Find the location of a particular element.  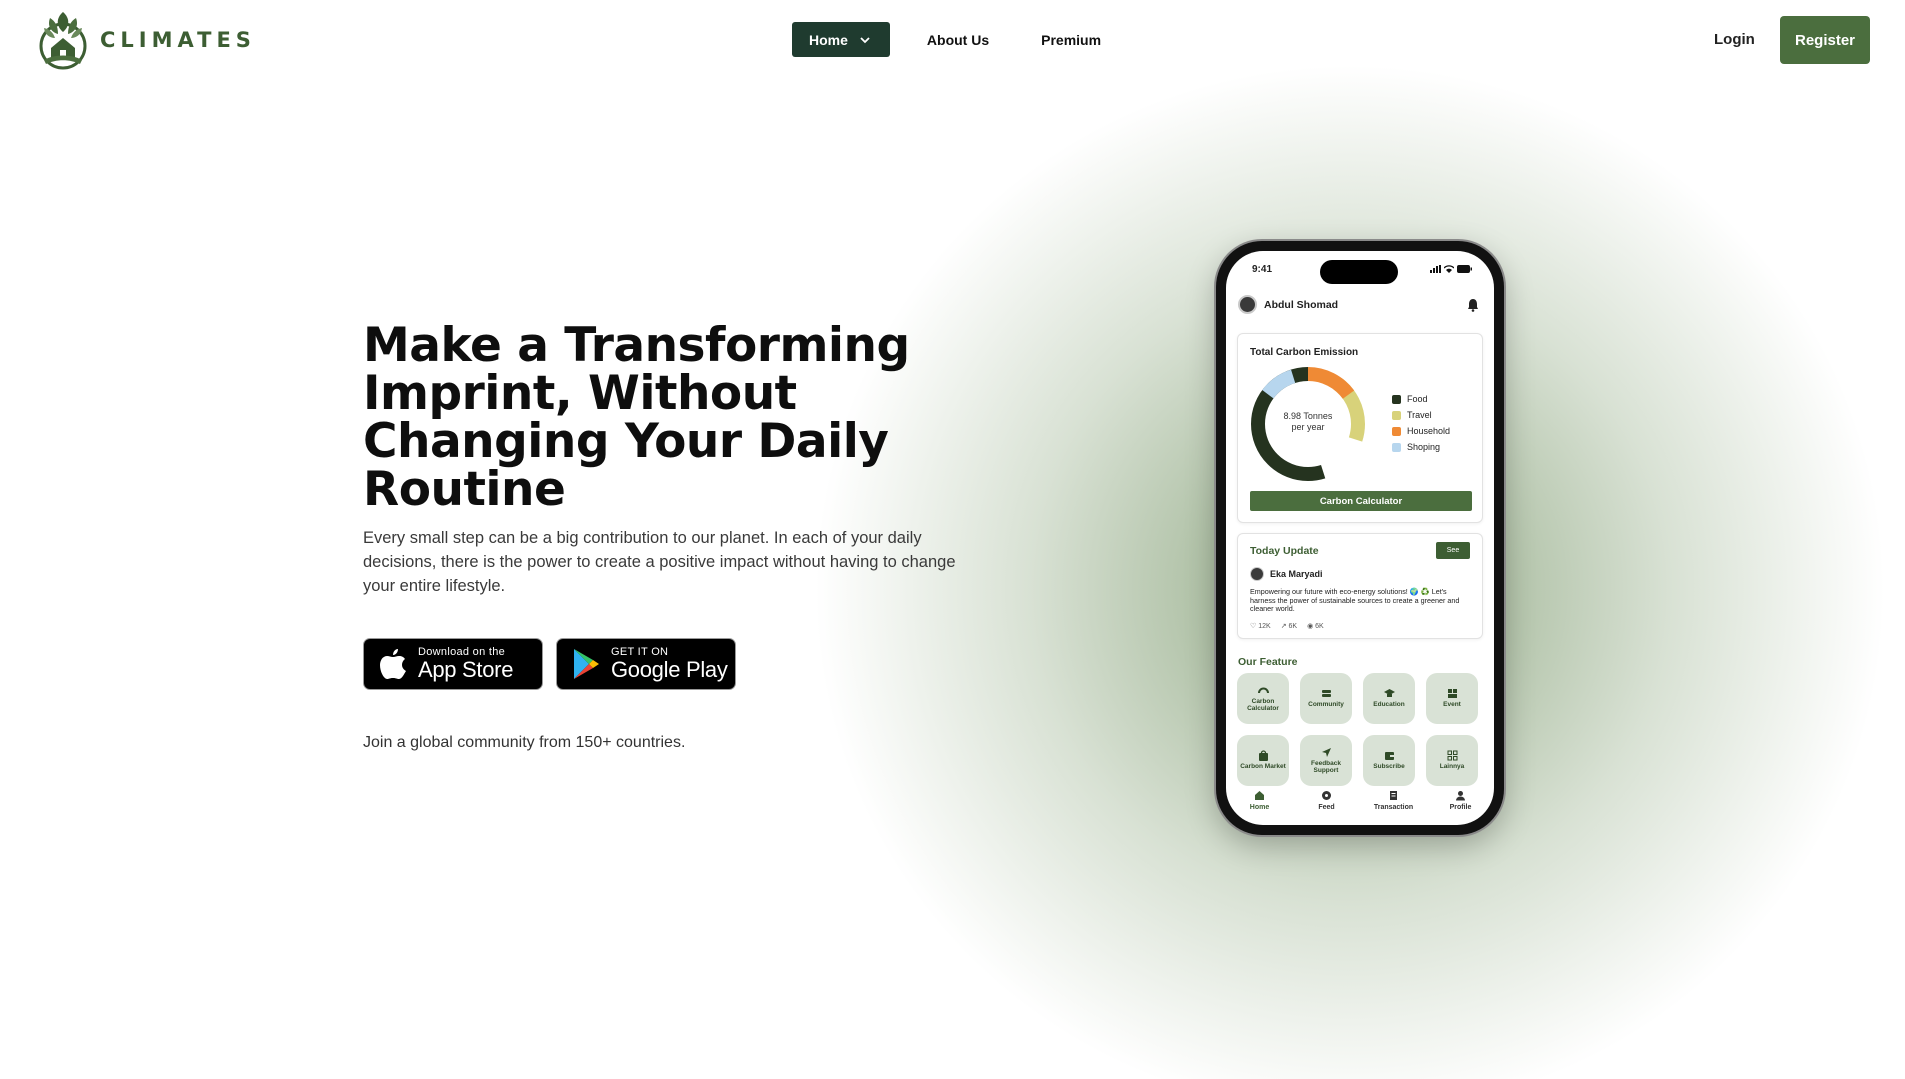

app-store-button: Download on the App Store is located at coordinates (453, 664).